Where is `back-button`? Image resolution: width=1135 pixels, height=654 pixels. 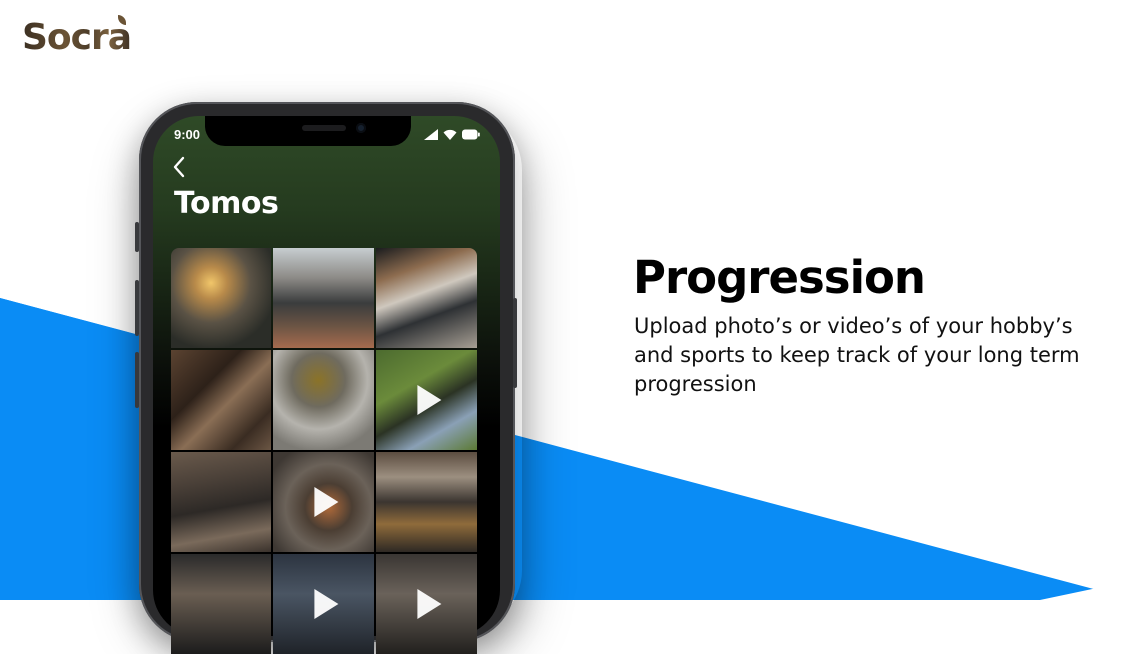 back-button is located at coordinates (179, 167).